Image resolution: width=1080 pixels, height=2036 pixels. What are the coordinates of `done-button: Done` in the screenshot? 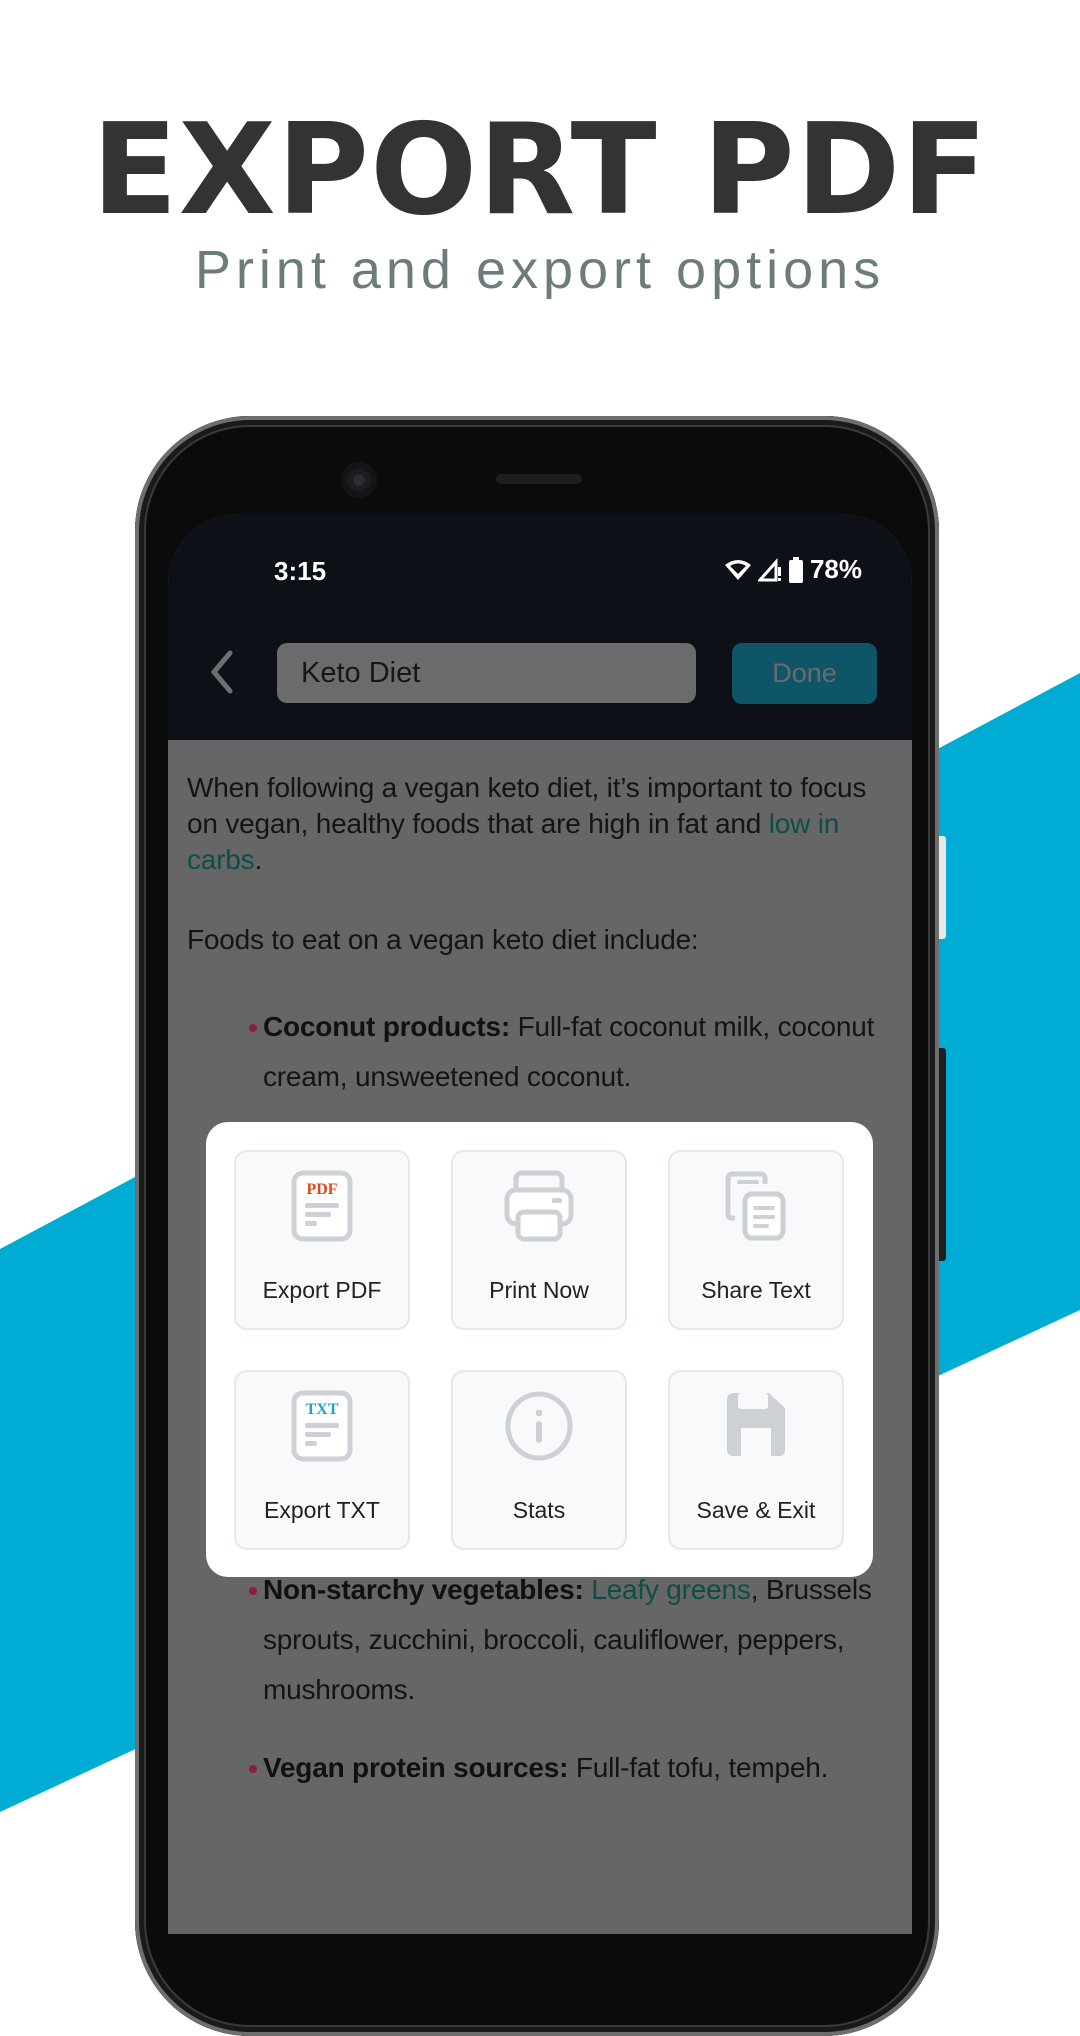 It's located at (804, 673).